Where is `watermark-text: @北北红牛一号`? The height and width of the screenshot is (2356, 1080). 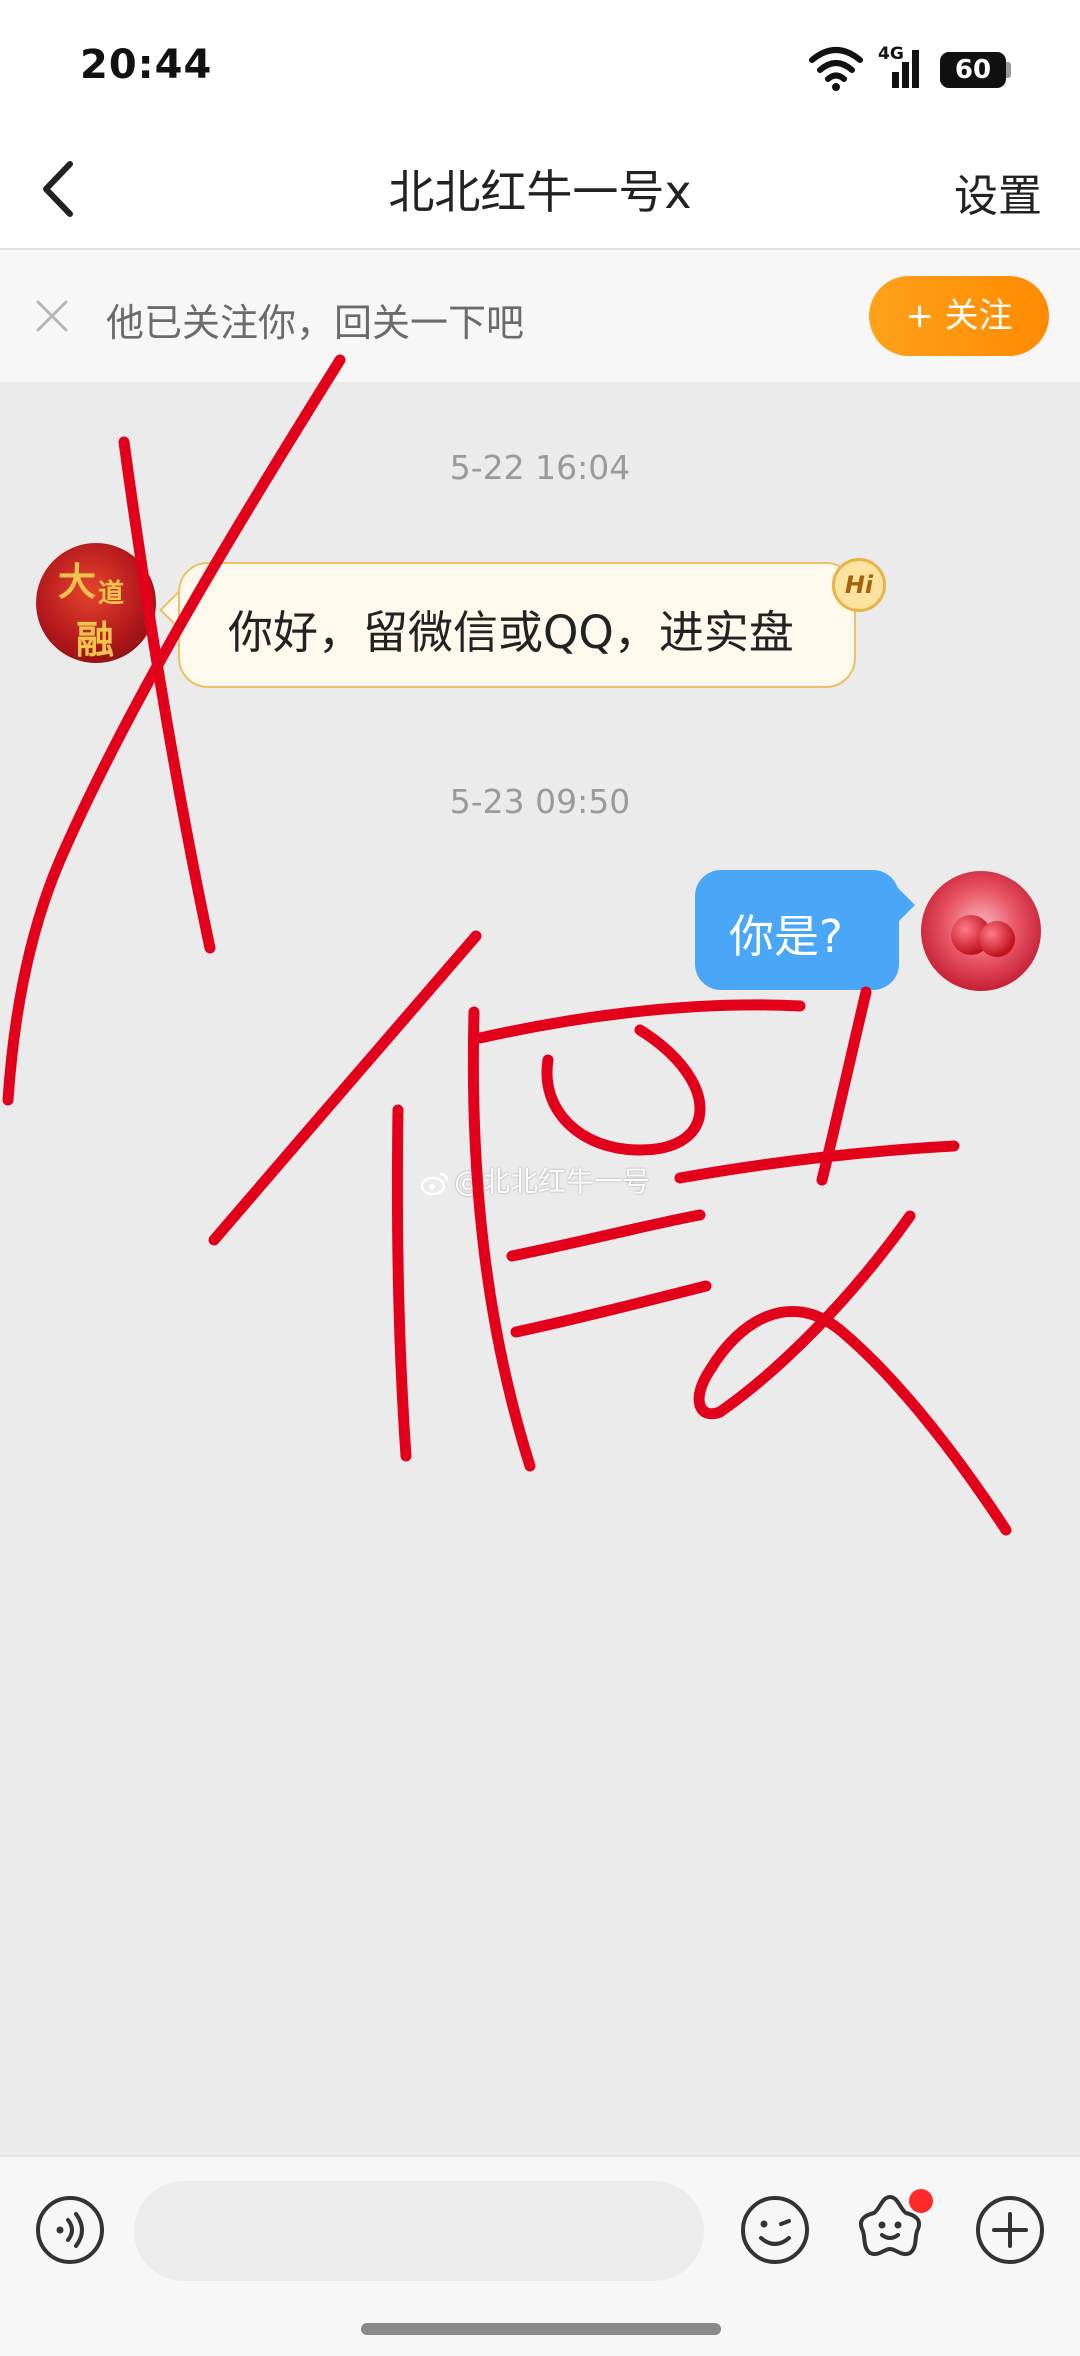
watermark-text: @北北红牛一号 is located at coordinates (552, 1181).